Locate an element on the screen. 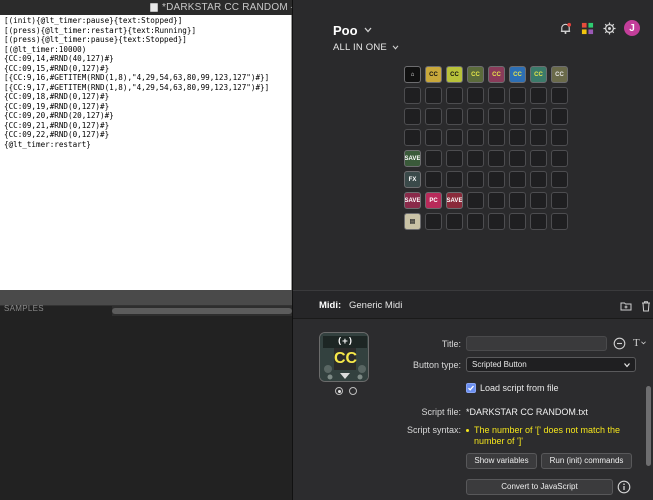  gear-icon is located at coordinates (609, 28).